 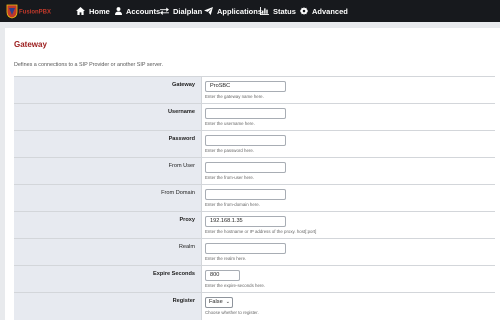 I want to click on bar-chart-icon, so click(x=264, y=11).